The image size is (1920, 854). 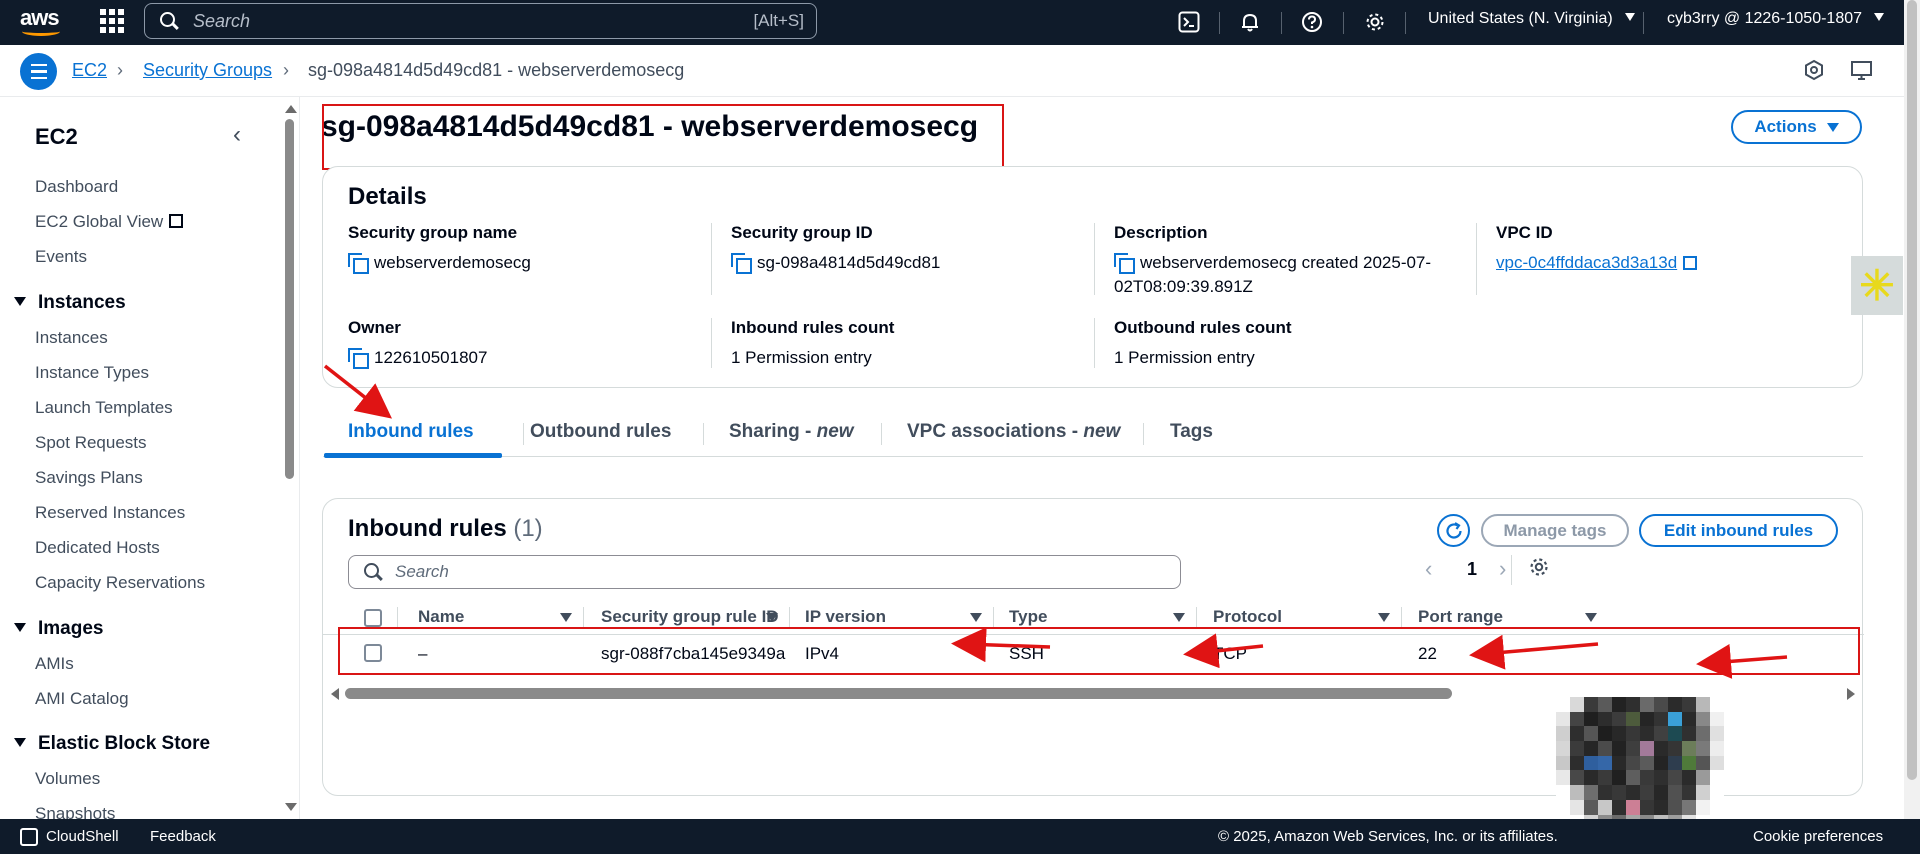 I want to click on table-settings-gear-icon, so click(x=1539, y=570).